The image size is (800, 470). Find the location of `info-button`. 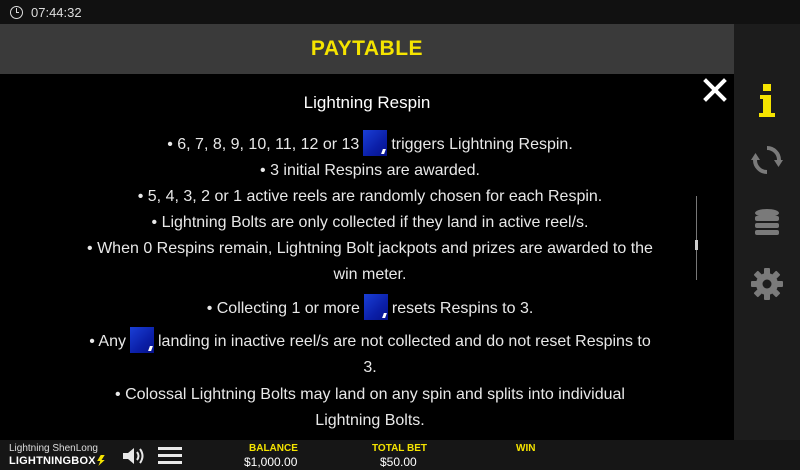

info-button is located at coordinates (767, 100).